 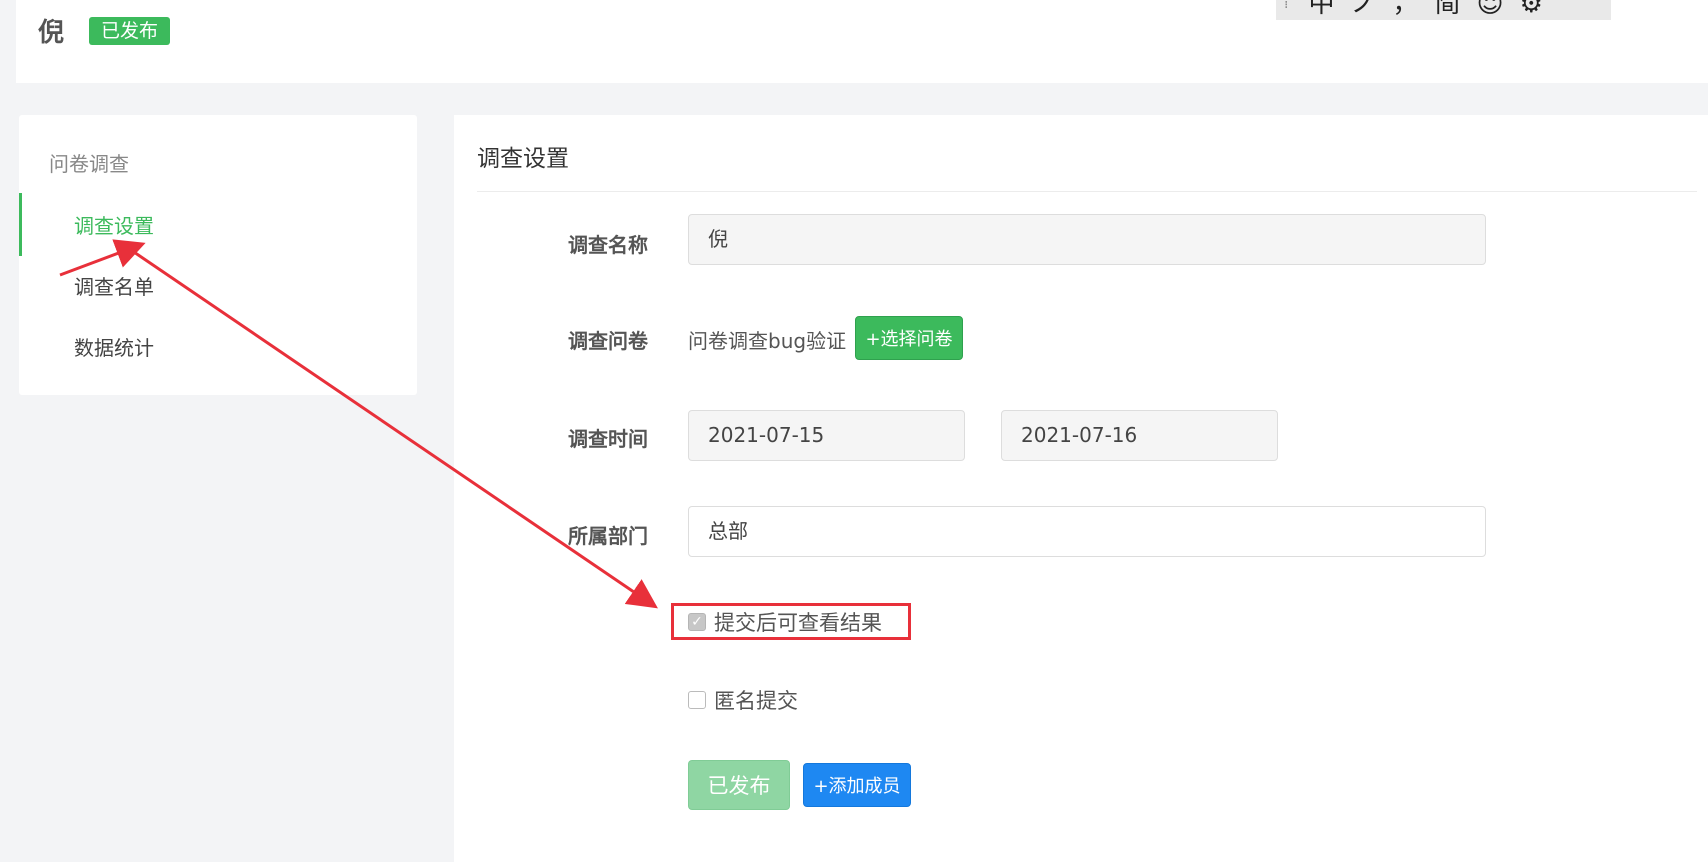 I want to click on questionnaire-value: 问卷调查bug验证, so click(x=767, y=341).